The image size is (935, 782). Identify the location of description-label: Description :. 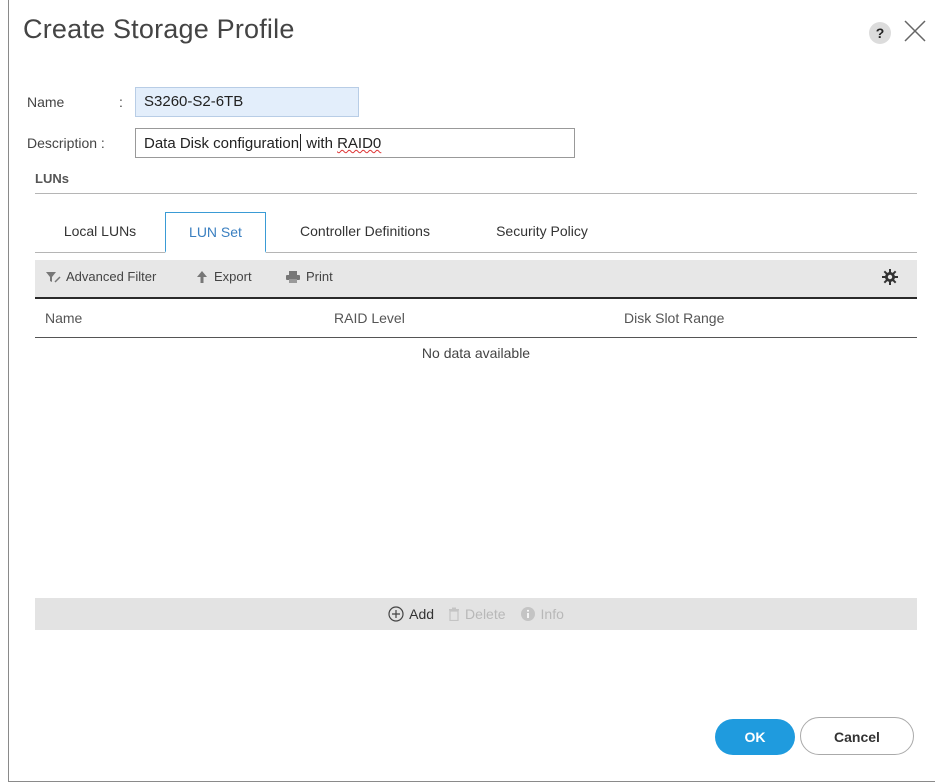
(66, 143).